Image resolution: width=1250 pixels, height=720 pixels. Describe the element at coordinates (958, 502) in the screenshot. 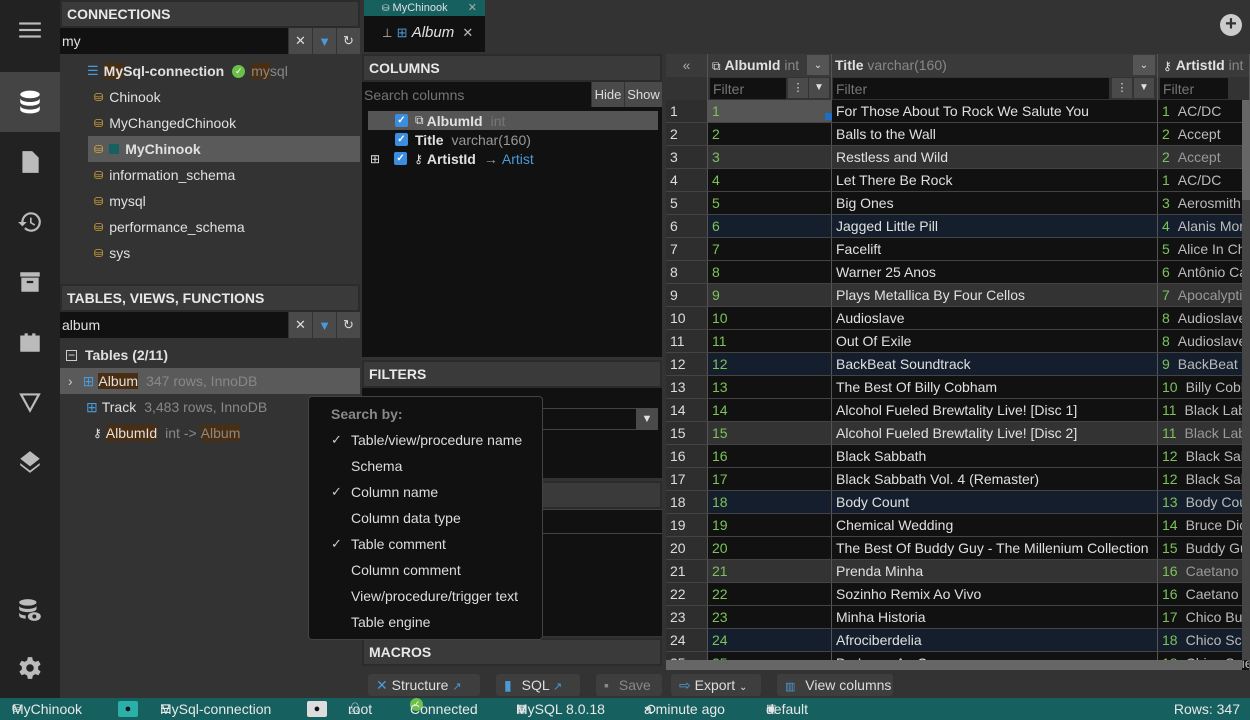

I see `table-row: 1818Body Count13Body Count` at that location.